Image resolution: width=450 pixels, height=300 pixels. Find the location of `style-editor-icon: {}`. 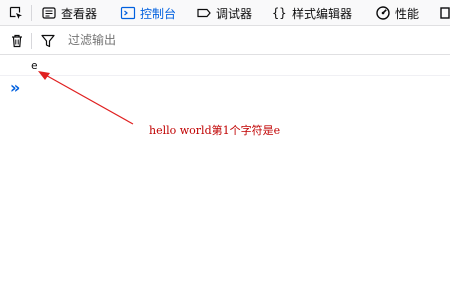

style-editor-icon: {} is located at coordinates (280, 13).